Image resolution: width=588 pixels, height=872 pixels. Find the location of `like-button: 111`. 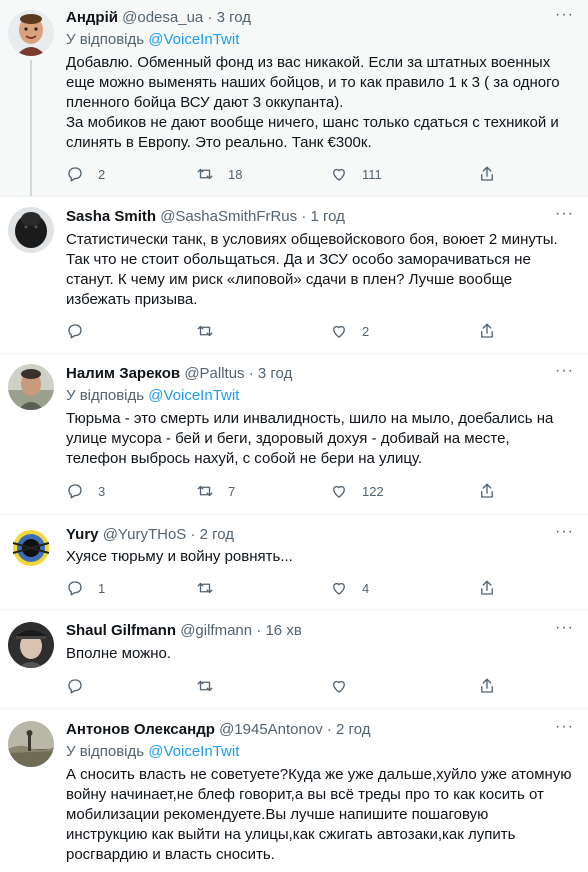

like-button: 111 is located at coordinates (356, 174).